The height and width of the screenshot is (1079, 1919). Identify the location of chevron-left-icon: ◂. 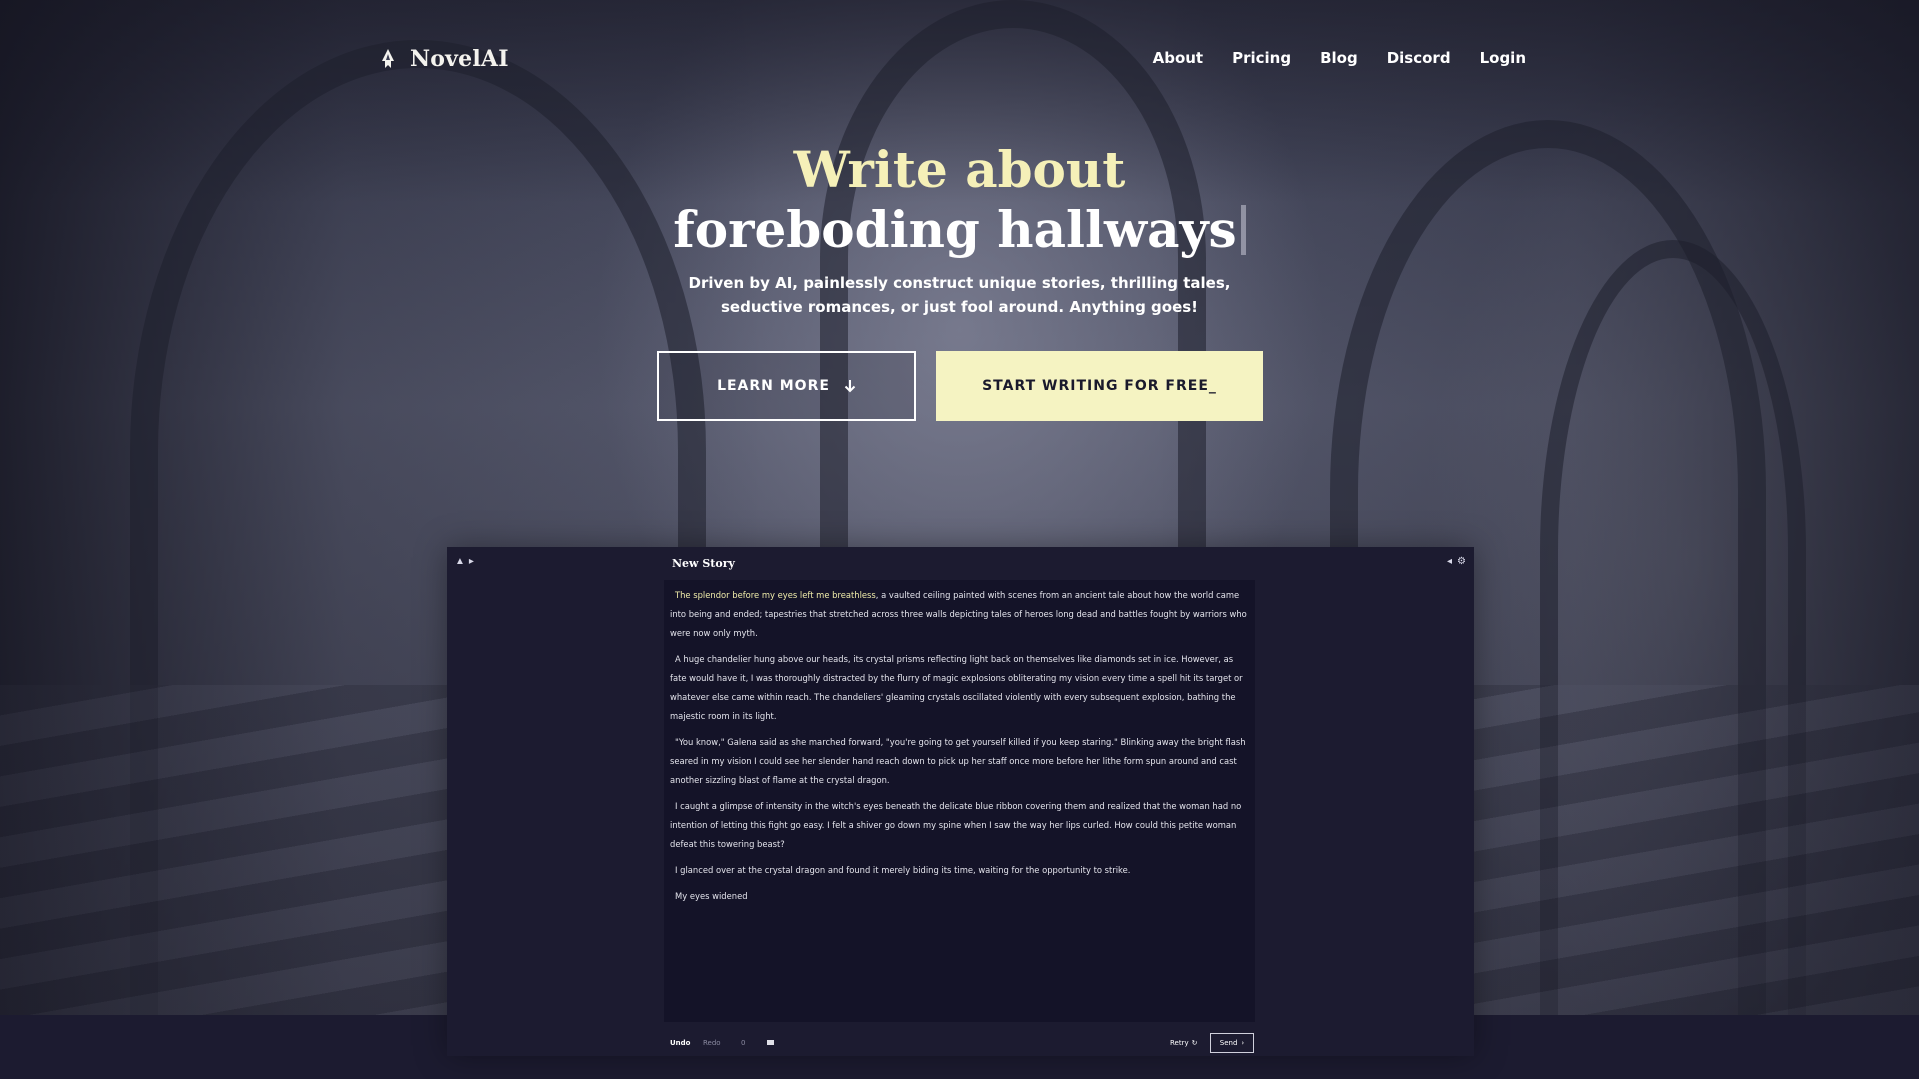
(1449, 561).